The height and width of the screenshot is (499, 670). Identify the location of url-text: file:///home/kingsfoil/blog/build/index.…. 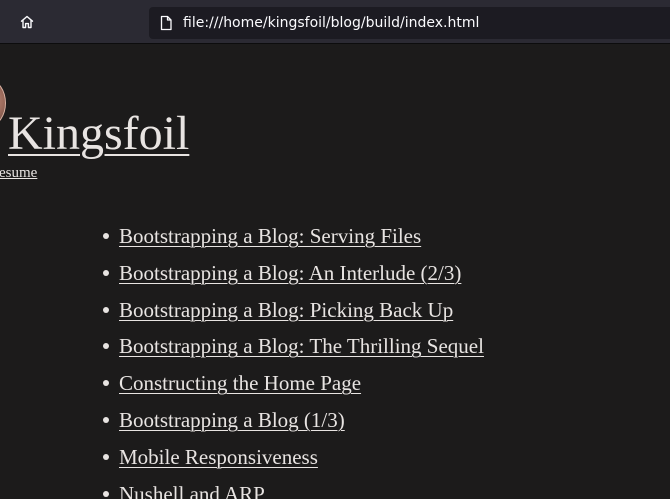
(331, 23).